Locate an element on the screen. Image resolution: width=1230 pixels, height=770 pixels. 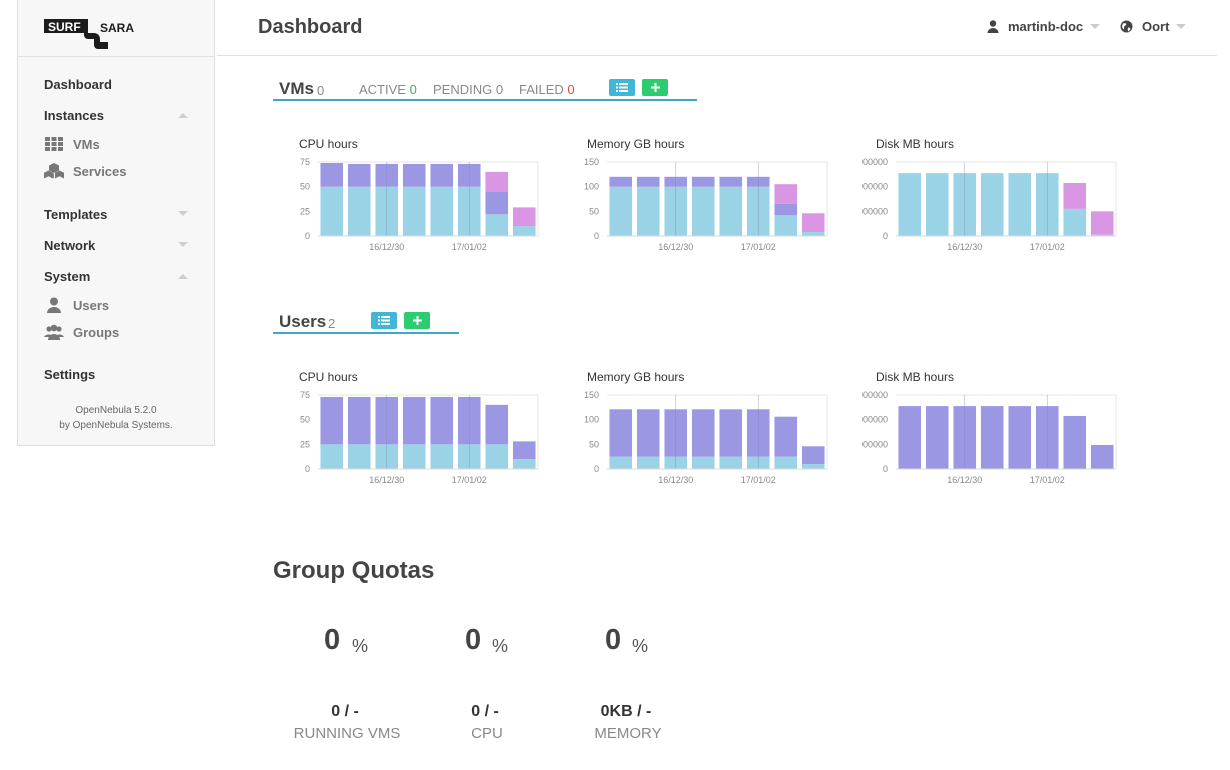
version-info: OpenNebula 5.2.0 by OpenNebula Systems. is located at coordinates (116, 418).